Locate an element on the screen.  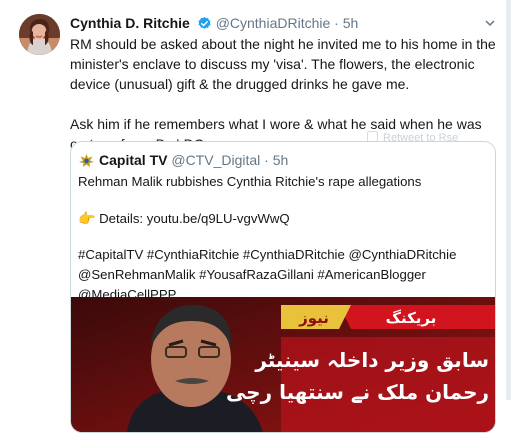
tweet-timestamp: 5h is located at coordinates (351, 23).